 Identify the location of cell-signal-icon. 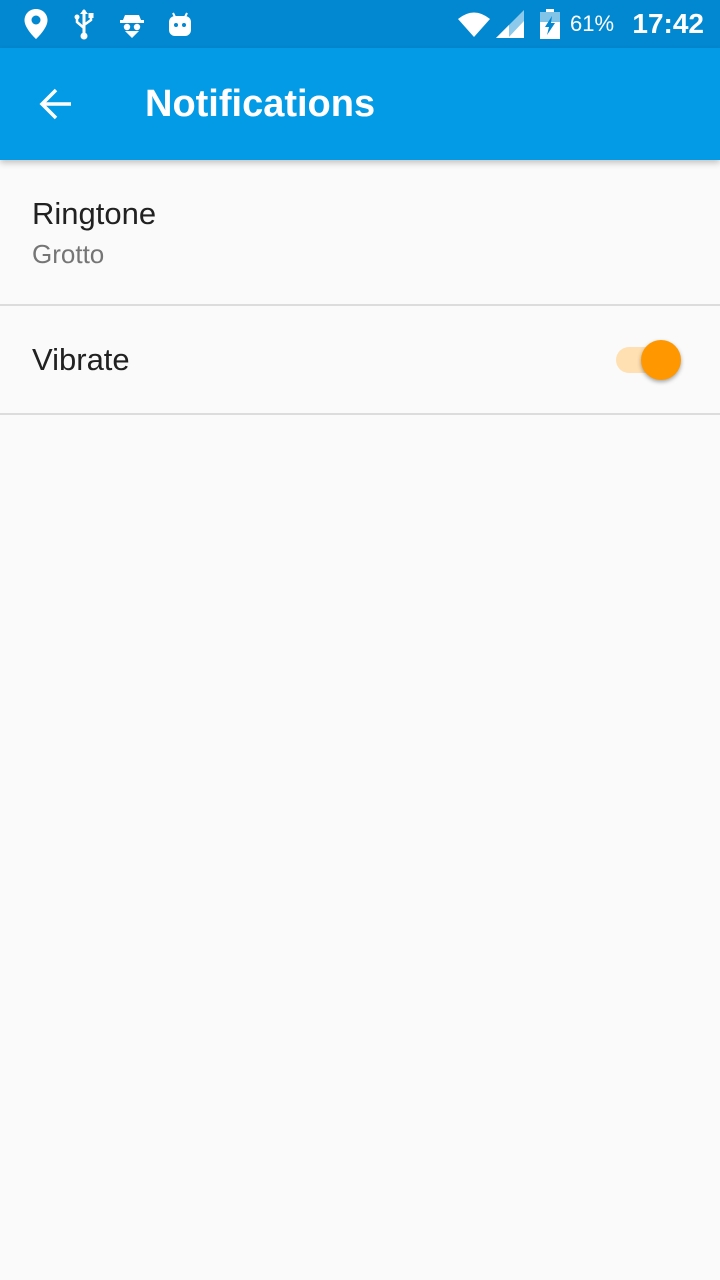
(510, 24).